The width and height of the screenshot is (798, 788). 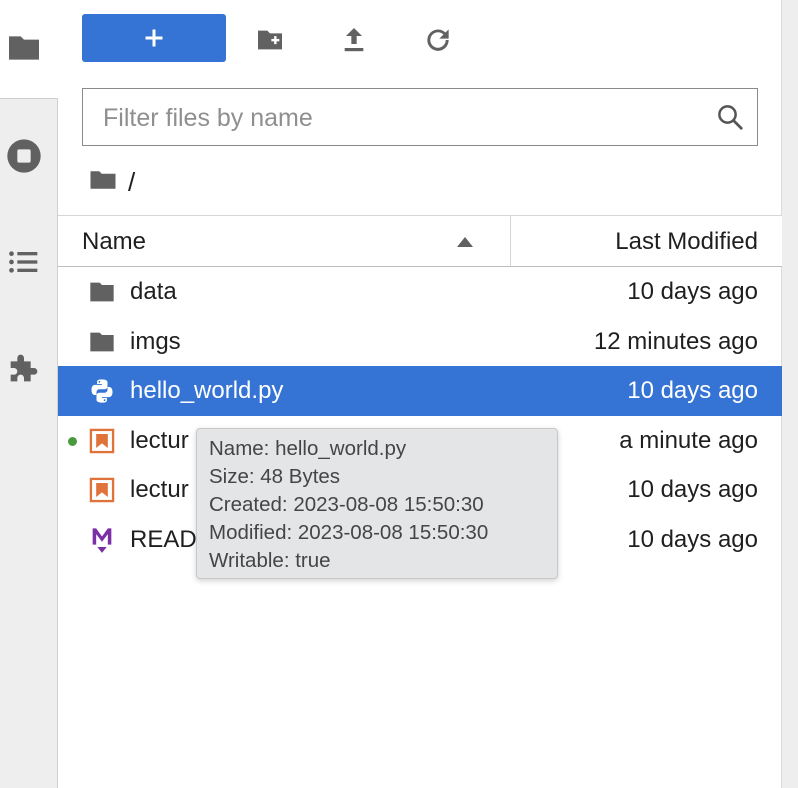 I want to click on file-row-hello-world: hello_world.py 10 days ago, so click(x=420, y=391).